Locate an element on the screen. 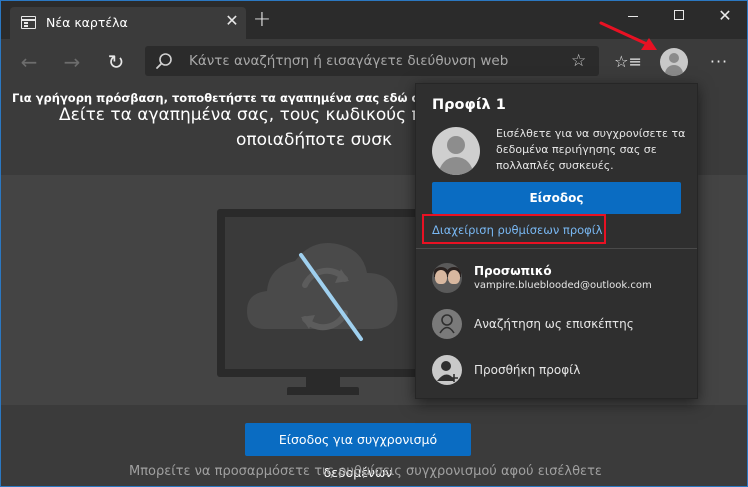  forward-button: → is located at coordinates (72, 62).